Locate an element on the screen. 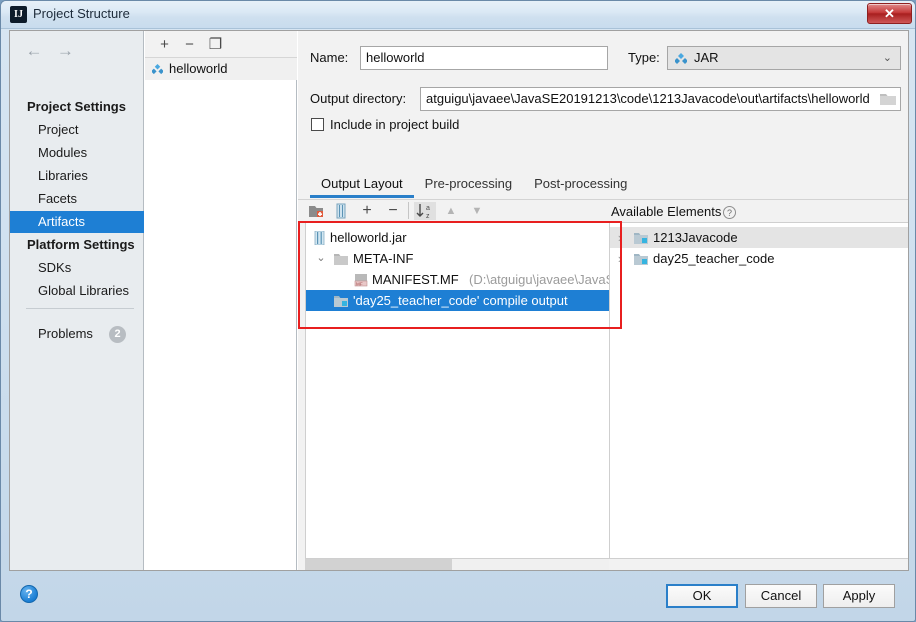 This screenshot has width=916, height=622. scrollbar-thumb is located at coordinates (378, 564).